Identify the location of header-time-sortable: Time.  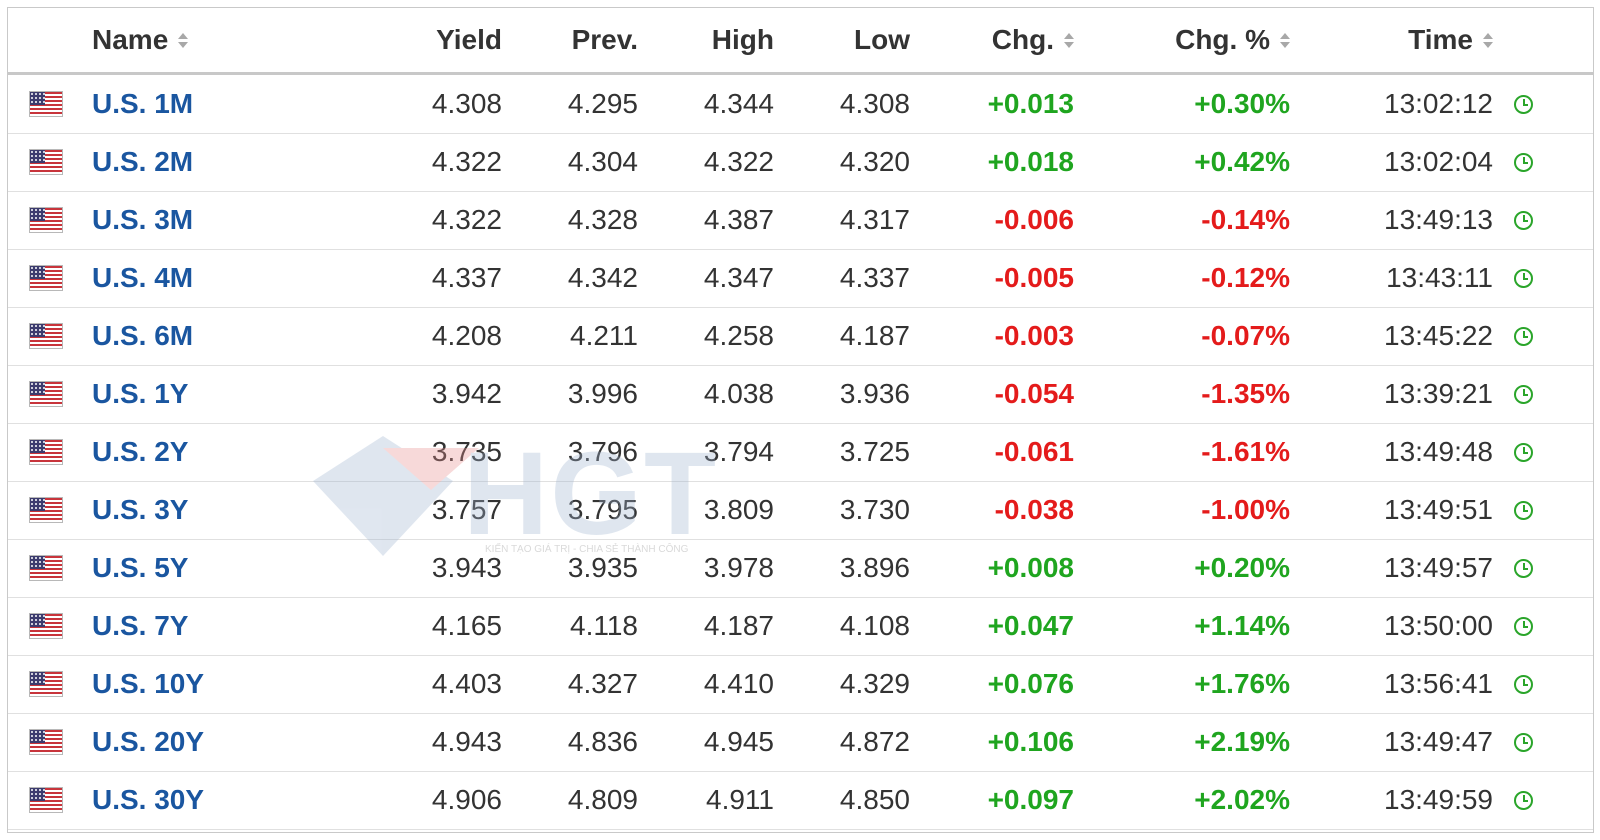
(1415, 40).